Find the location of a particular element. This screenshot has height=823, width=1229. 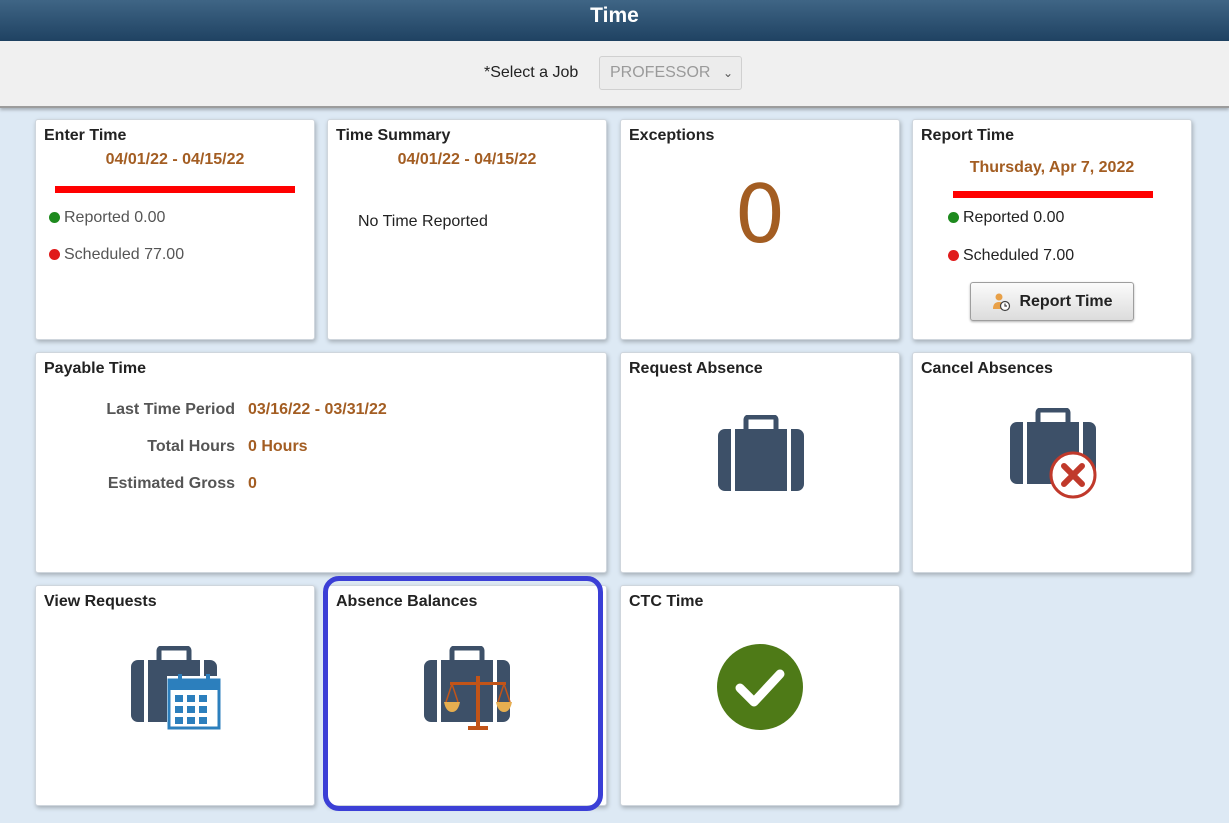

tile-title: View Requests is located at coordinates (100, 601).